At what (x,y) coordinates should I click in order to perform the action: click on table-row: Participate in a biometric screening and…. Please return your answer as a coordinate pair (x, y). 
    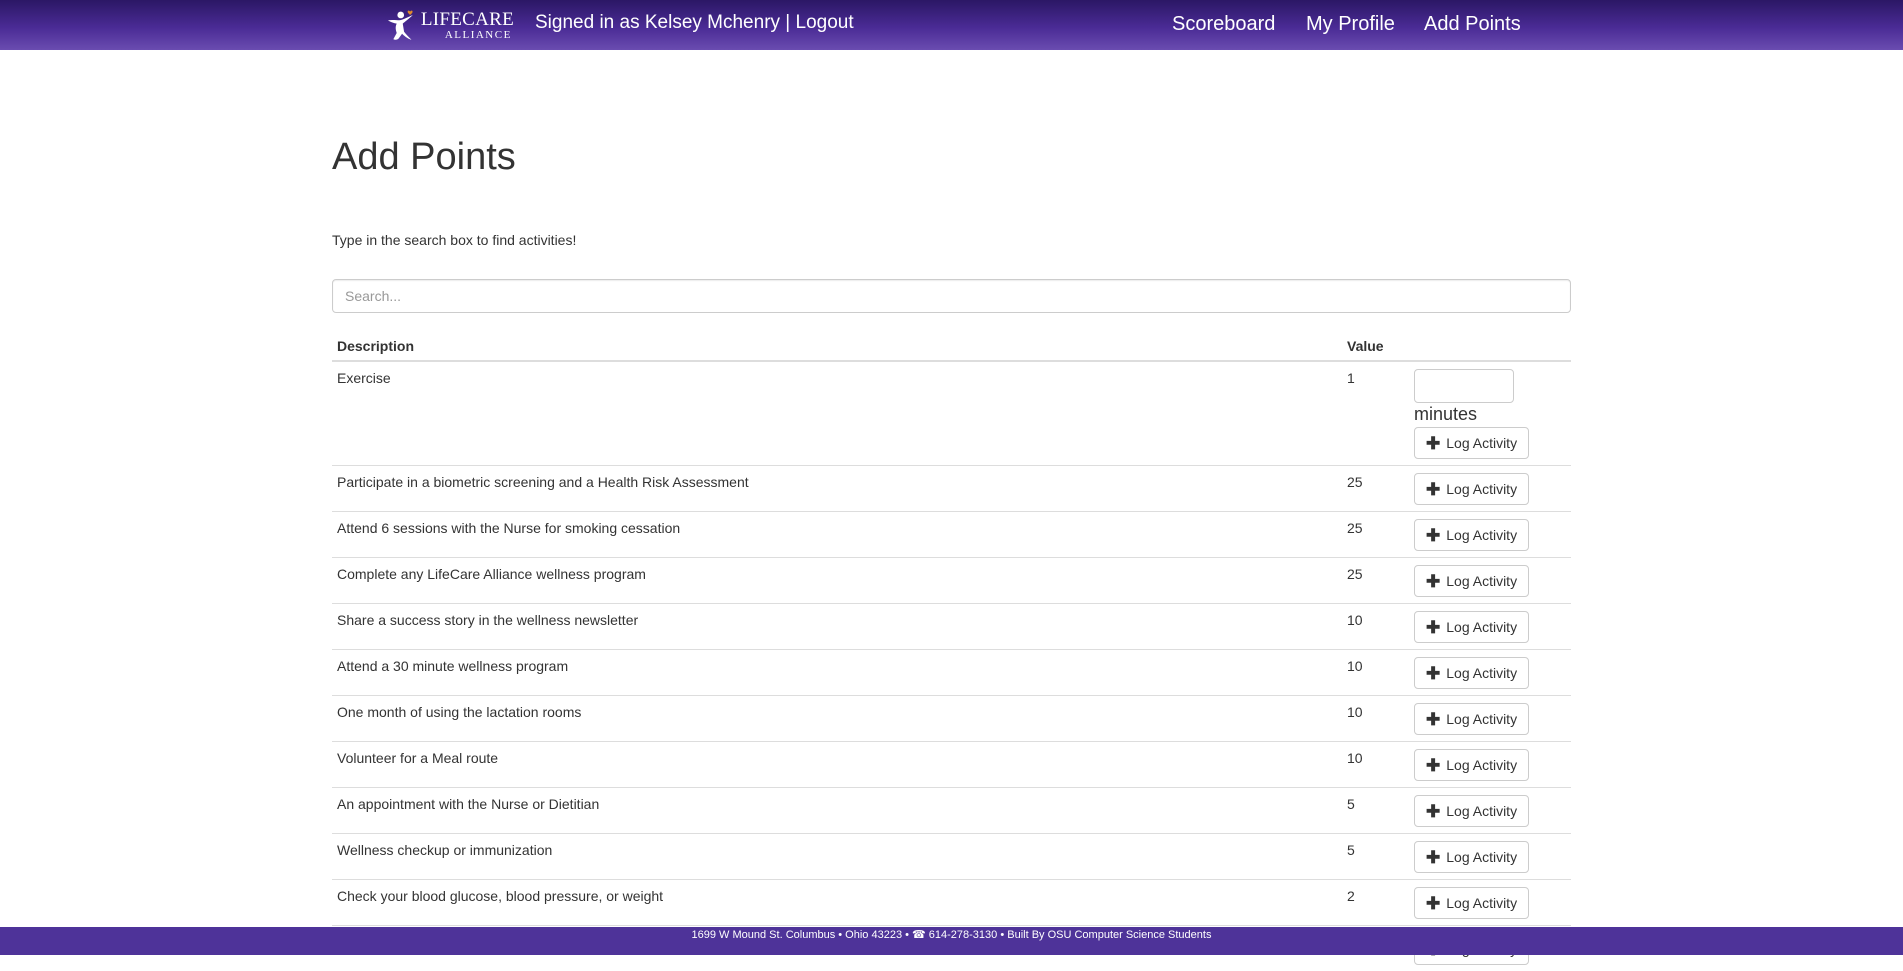
    Looking at the image, I should click on (951, 489).